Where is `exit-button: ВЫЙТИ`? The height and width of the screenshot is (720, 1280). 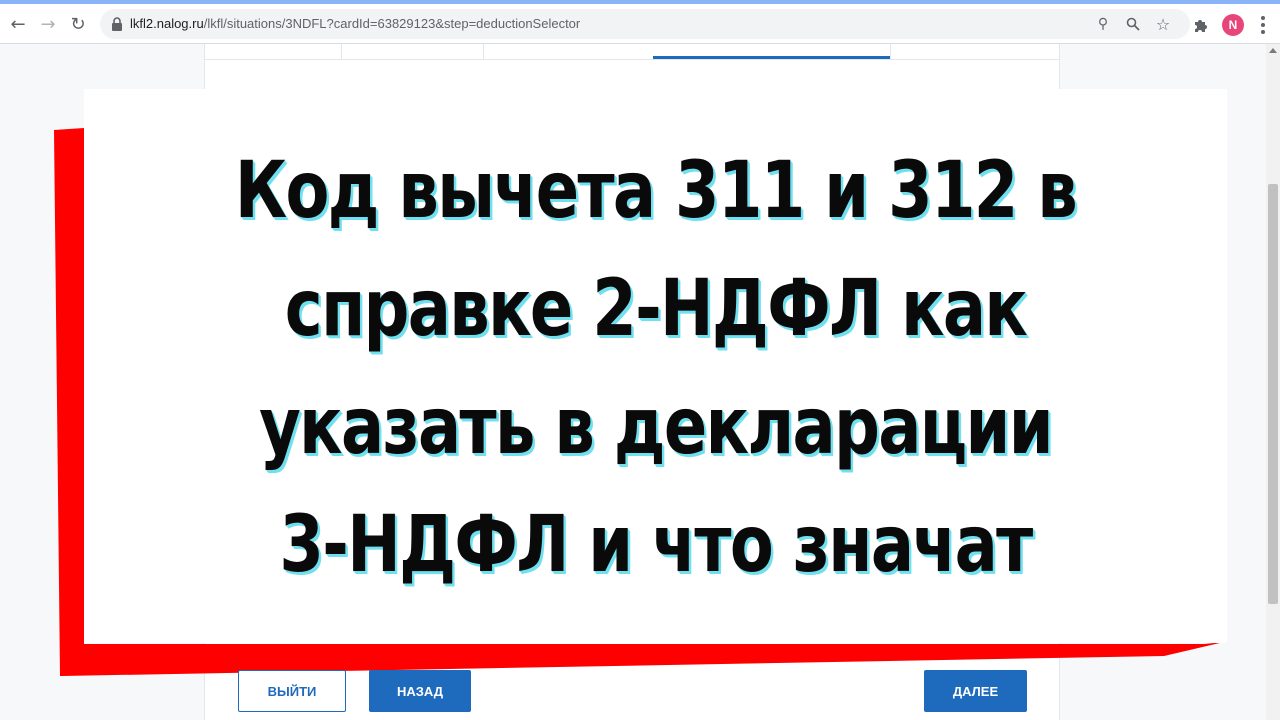
exit-button: ВЫЙТИ is located at coordinates (292, 691).